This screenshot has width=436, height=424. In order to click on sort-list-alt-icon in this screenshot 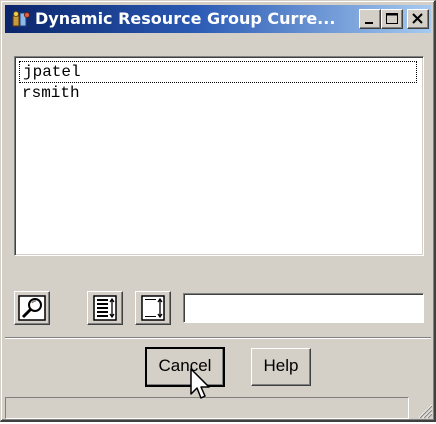, I will do `click(153, 308)`.